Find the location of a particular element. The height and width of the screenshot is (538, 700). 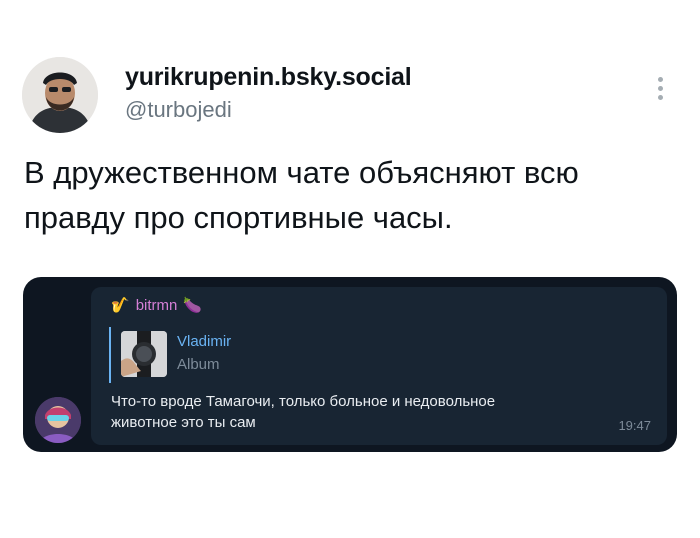

profile-avatar is located at coordinates (60, 95).